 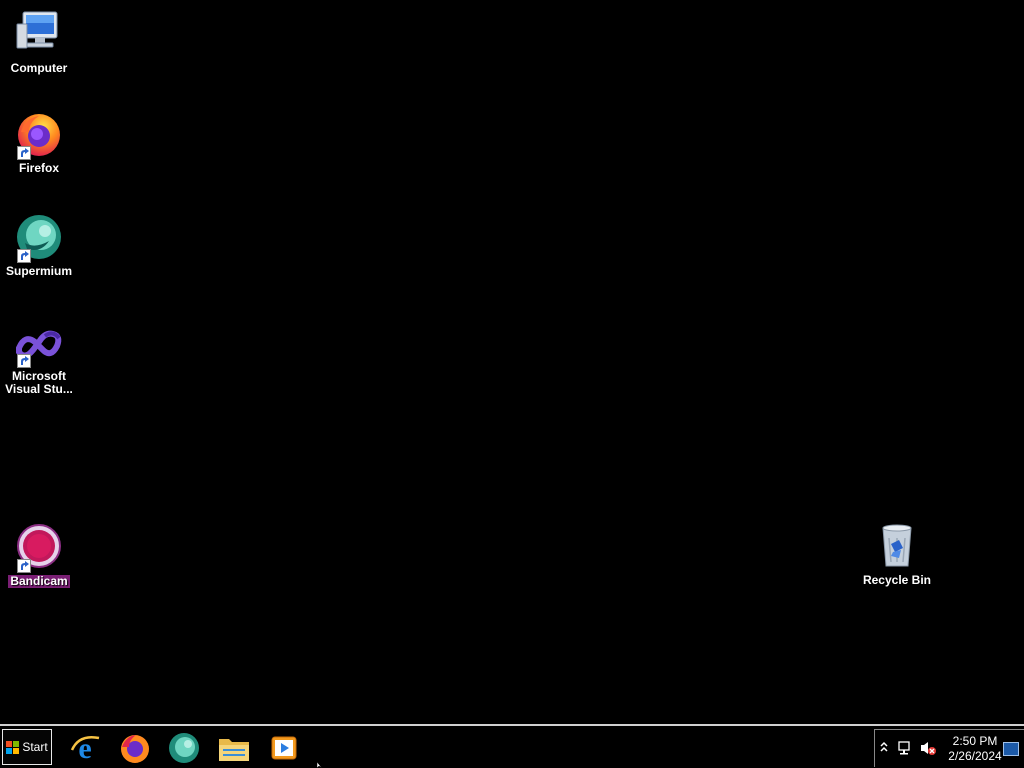 I want to click on desktop-icon-label: Recycle Bin, so click(x=897, y=580).